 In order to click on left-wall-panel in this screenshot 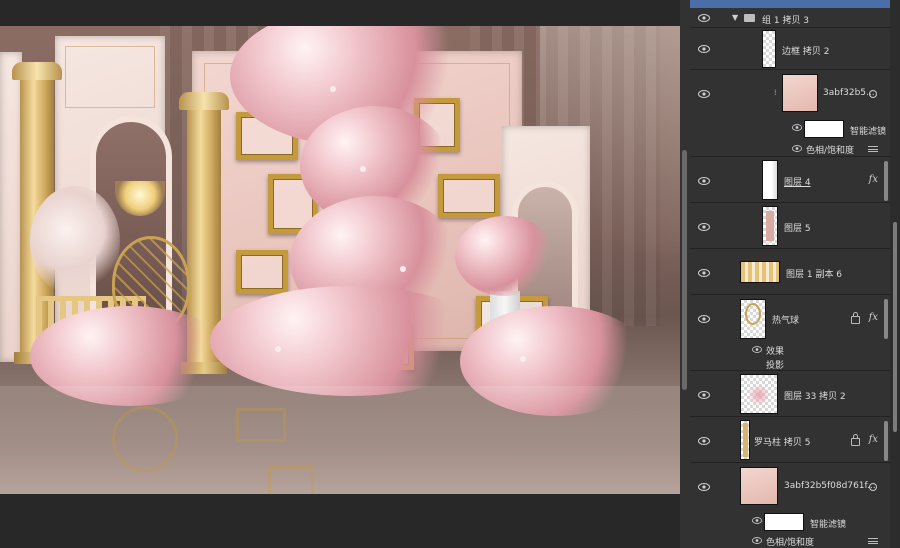, I will do `click(11, 207)`.